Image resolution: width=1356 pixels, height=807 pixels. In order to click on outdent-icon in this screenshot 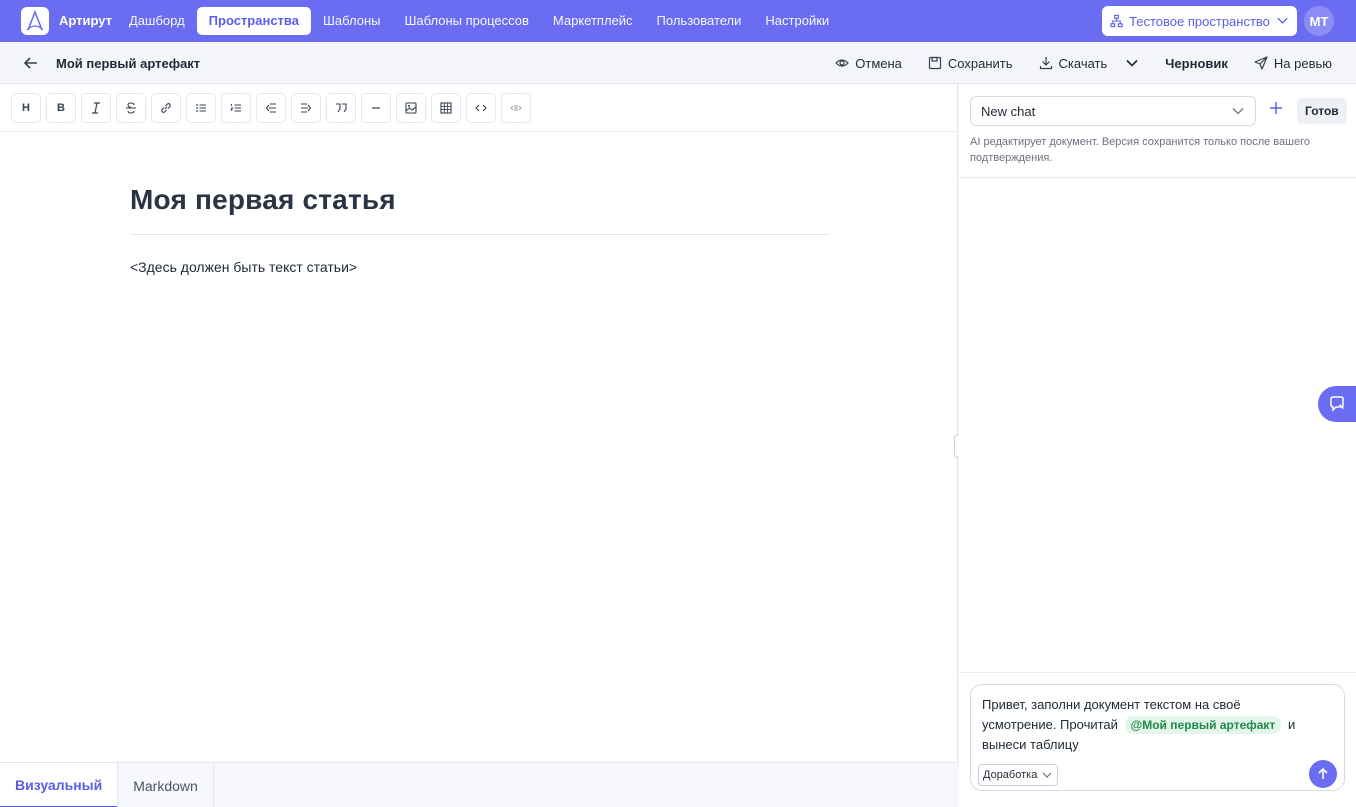, I will do `click(270, 108)`.